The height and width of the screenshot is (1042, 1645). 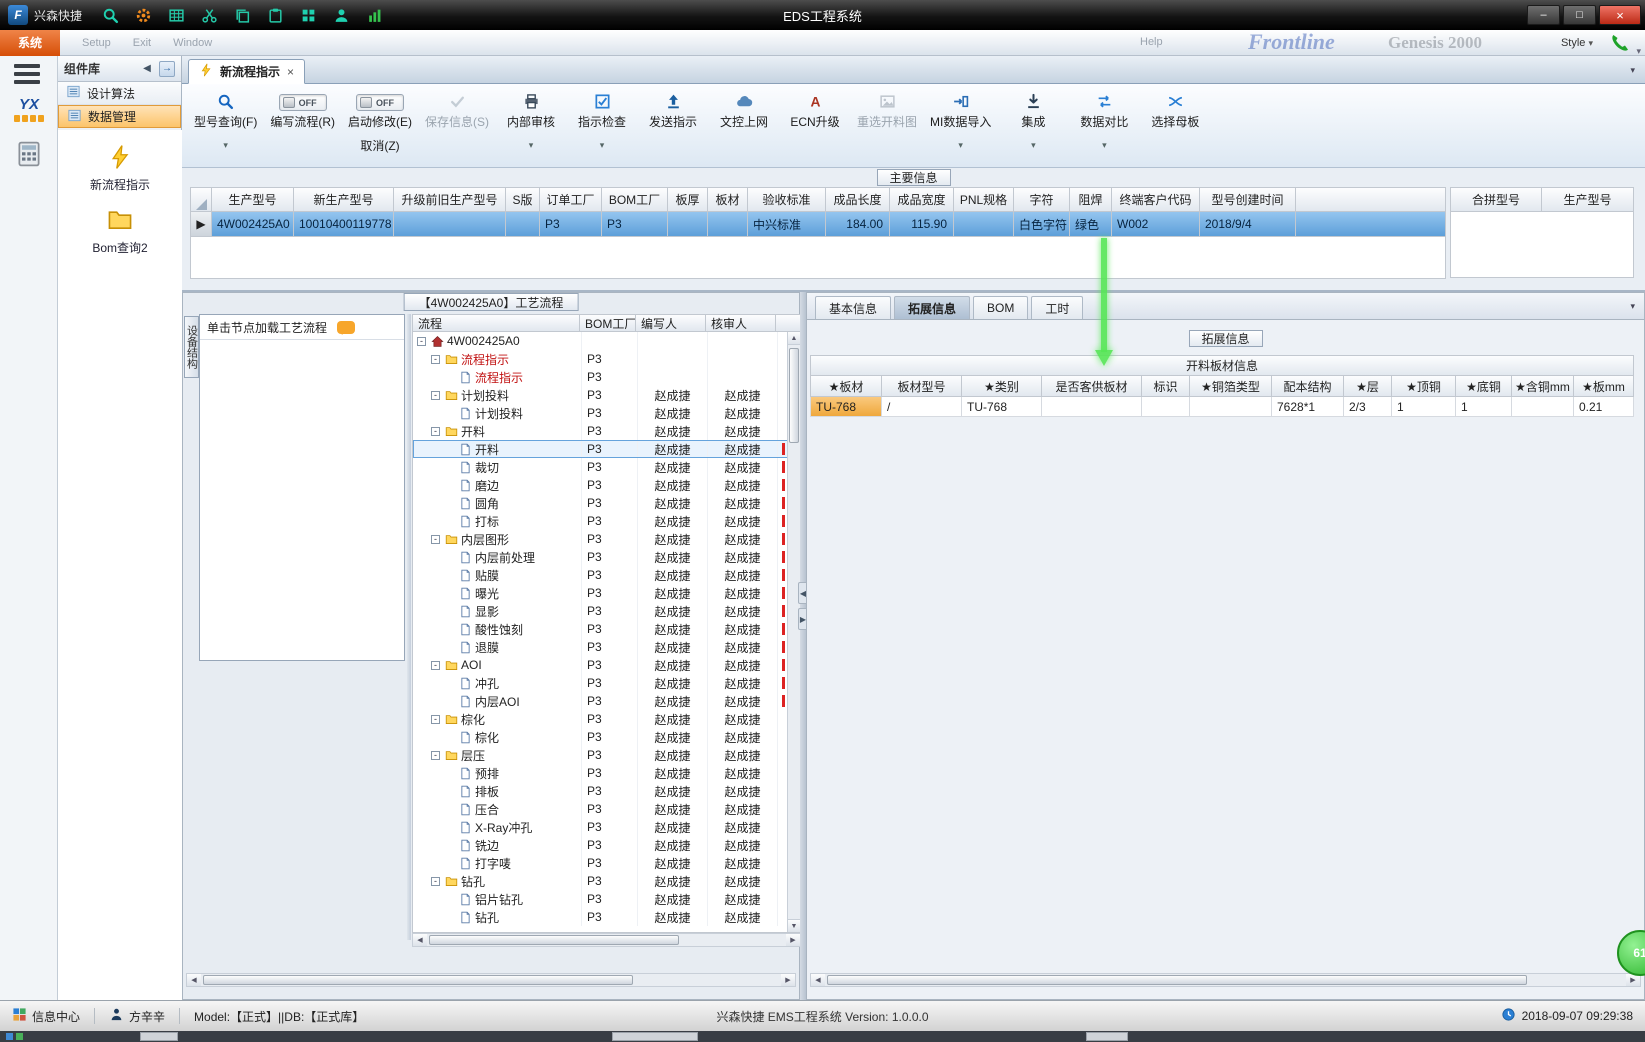 What do you see at coordinates (119, 93) in the screenshot?
I see `sidebar-item-设计算法: 设计算法` at bounding box center [119, 93].